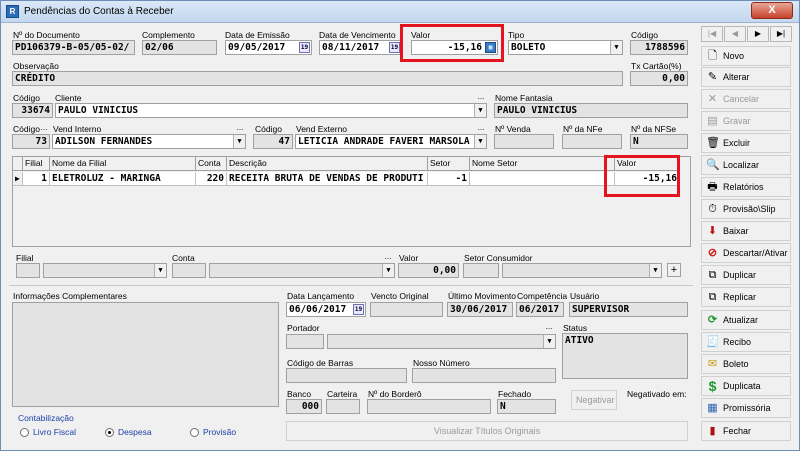  Describe the element at coordinates (746, 275) in the screenshot. I see `duplicar-button: ⧉ Duplicar` at that location.